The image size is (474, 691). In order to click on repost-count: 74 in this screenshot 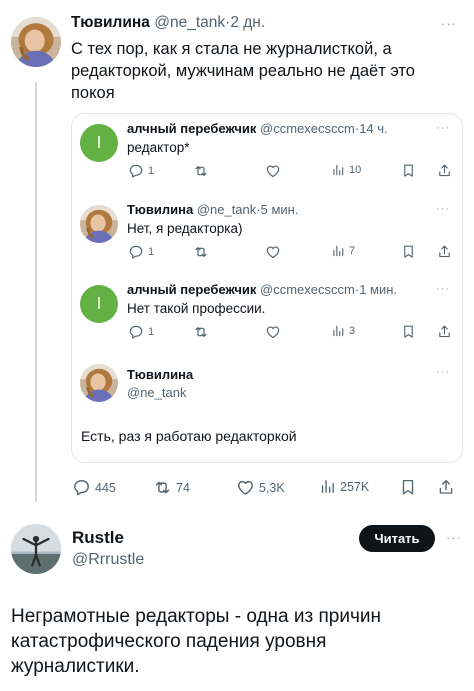, I will do `click(183, 487)`.